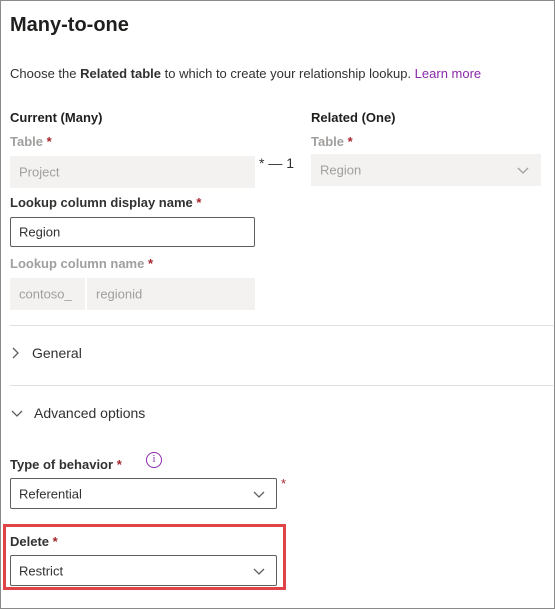 The height and width of the screenshot is (609, 555). I want to click on related-table-dropdown: Region, so click(426, 170).